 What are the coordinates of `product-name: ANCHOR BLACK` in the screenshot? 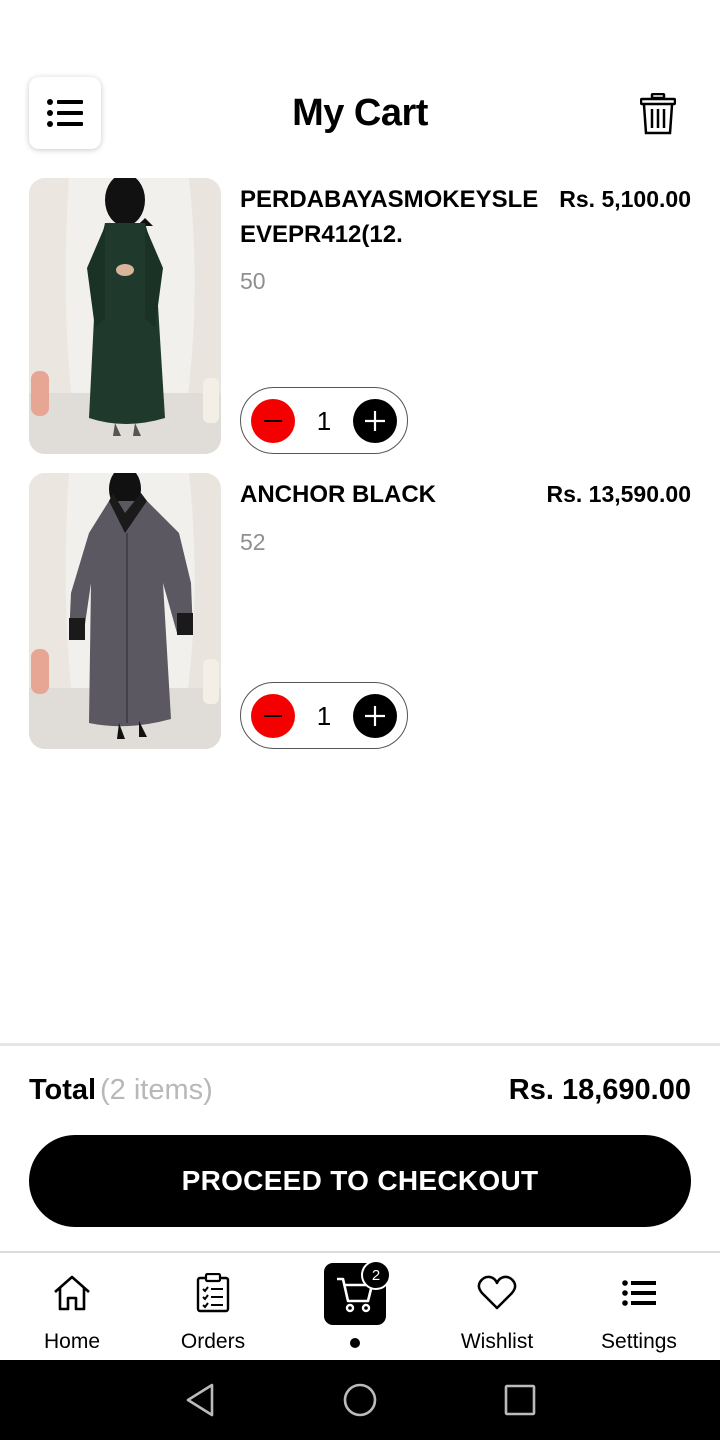 It's located at (390, 494).